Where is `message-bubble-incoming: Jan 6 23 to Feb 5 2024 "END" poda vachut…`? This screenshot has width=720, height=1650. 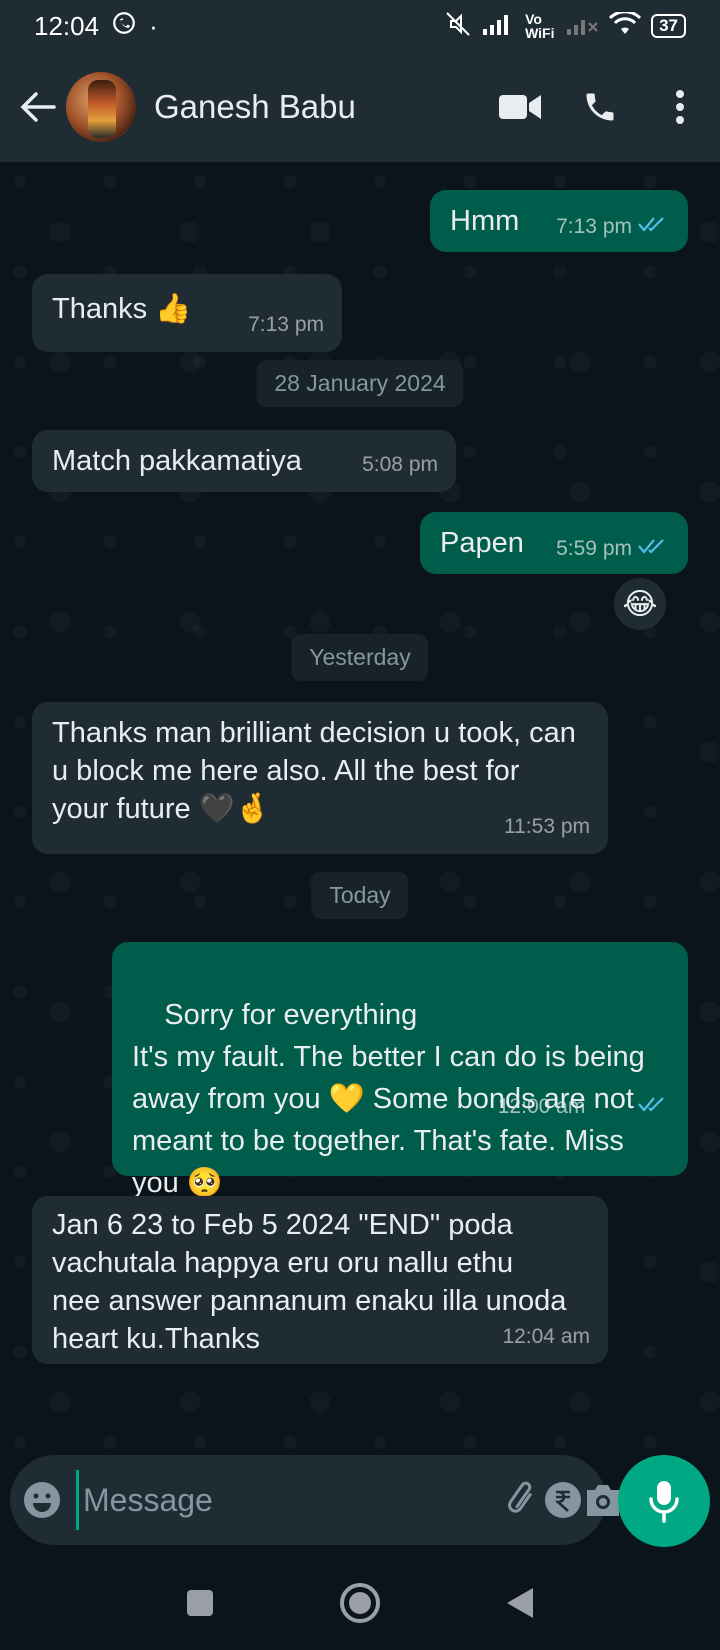 message-bubble-incoming: Jan 6 23 to Feb 5 2024 "END" poda vachut… is located at coordinates (320, 1280).